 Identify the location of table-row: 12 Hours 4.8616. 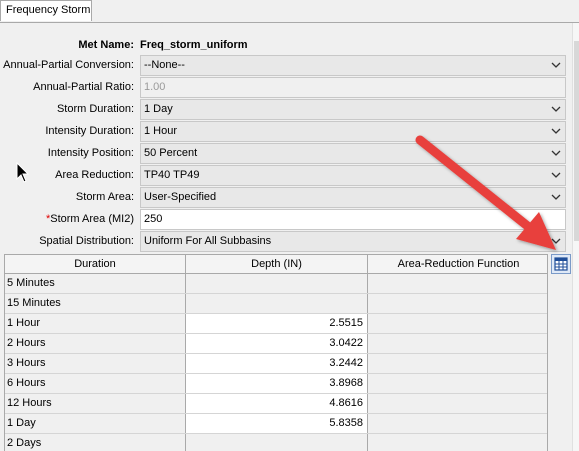
(276, 404).